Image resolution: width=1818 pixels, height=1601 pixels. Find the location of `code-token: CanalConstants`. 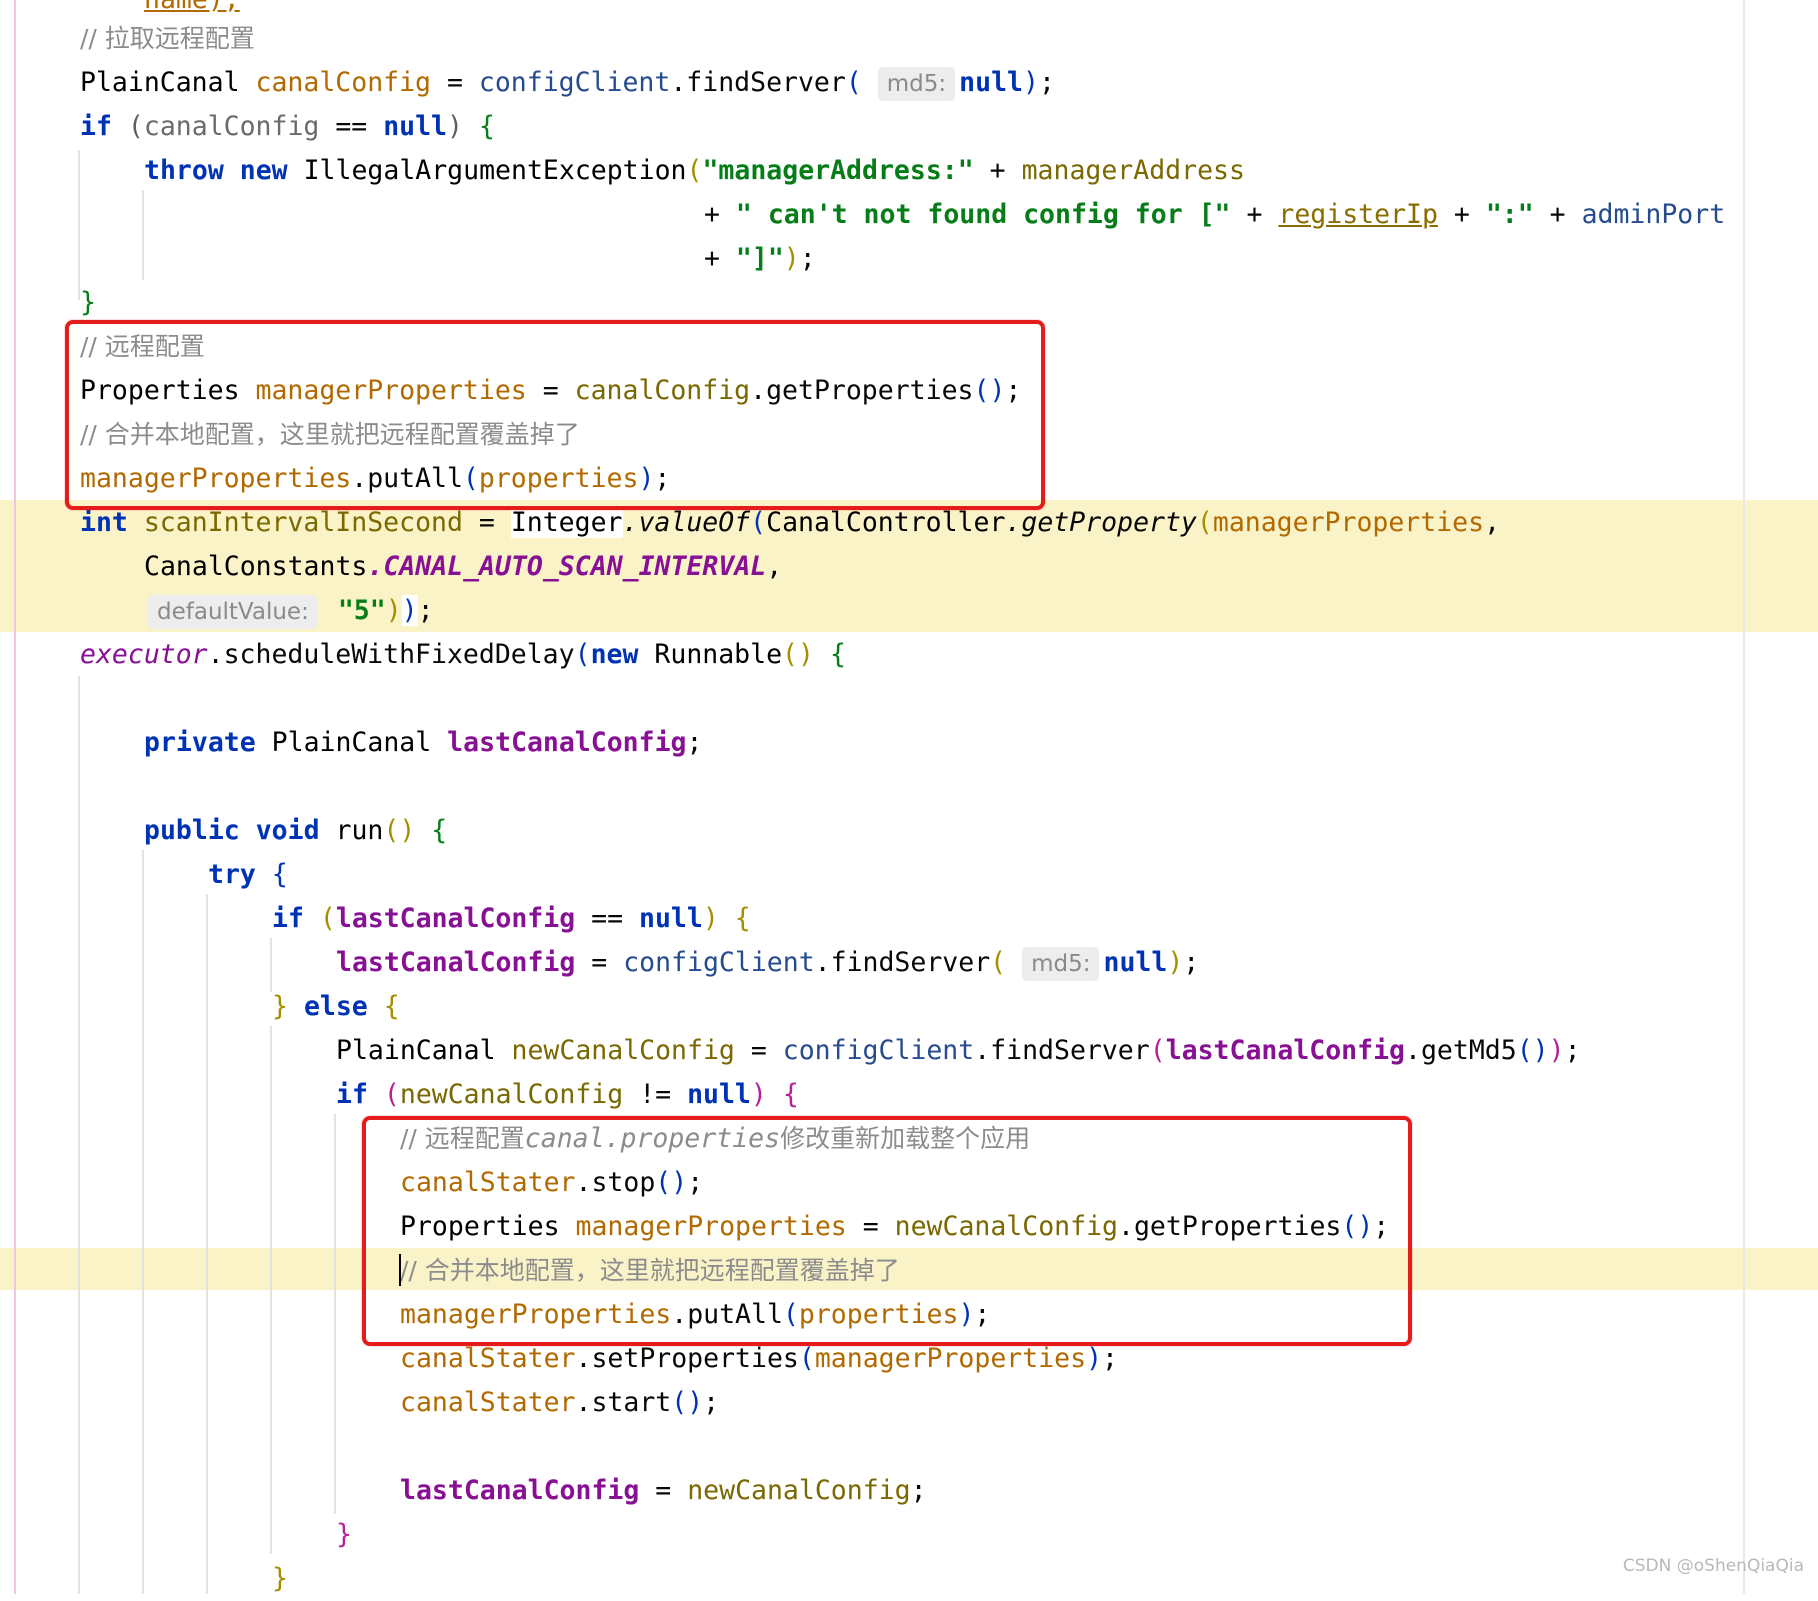

code-token: CanalConstants is located at coordinates (256, 566).